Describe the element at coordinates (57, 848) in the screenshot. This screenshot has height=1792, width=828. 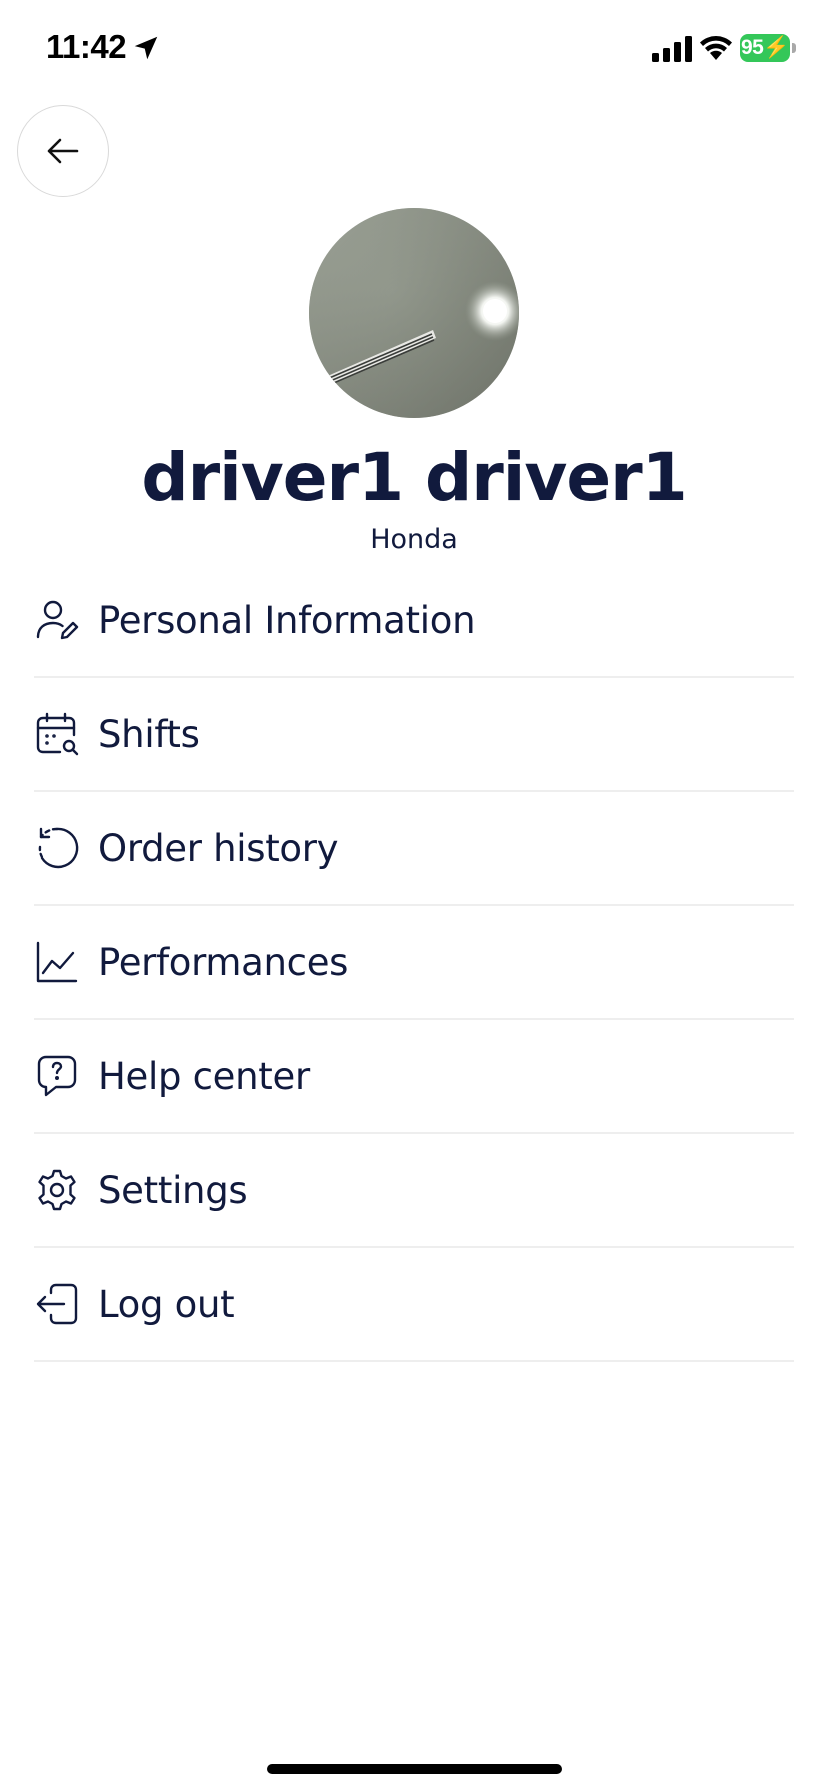
I see `history-icon` at that location.